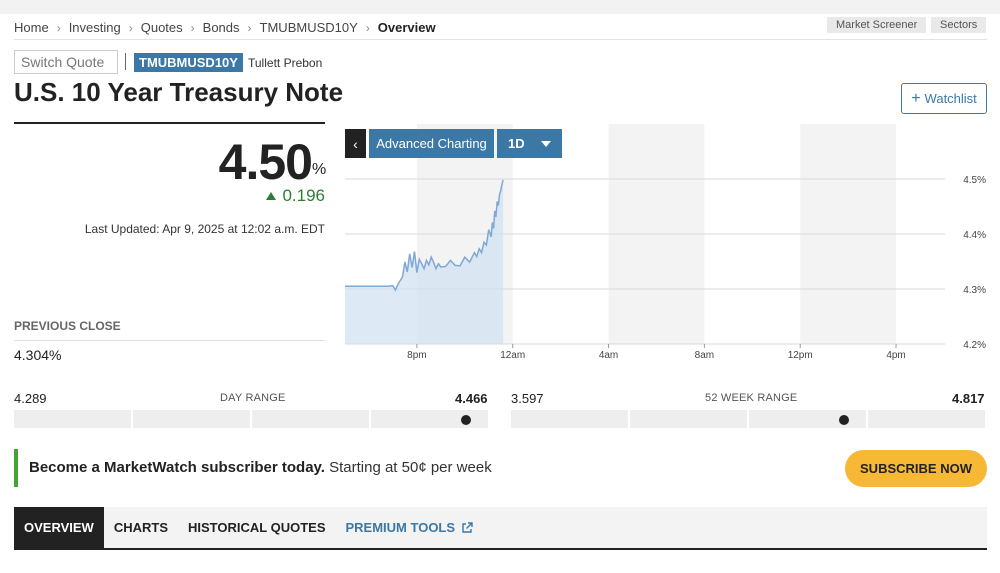 This screenshot has width=1000, height=573. Describe the element at coordinates (285, 63) in the screenshot. I see `data-source: Tullett Prebon` at that location.